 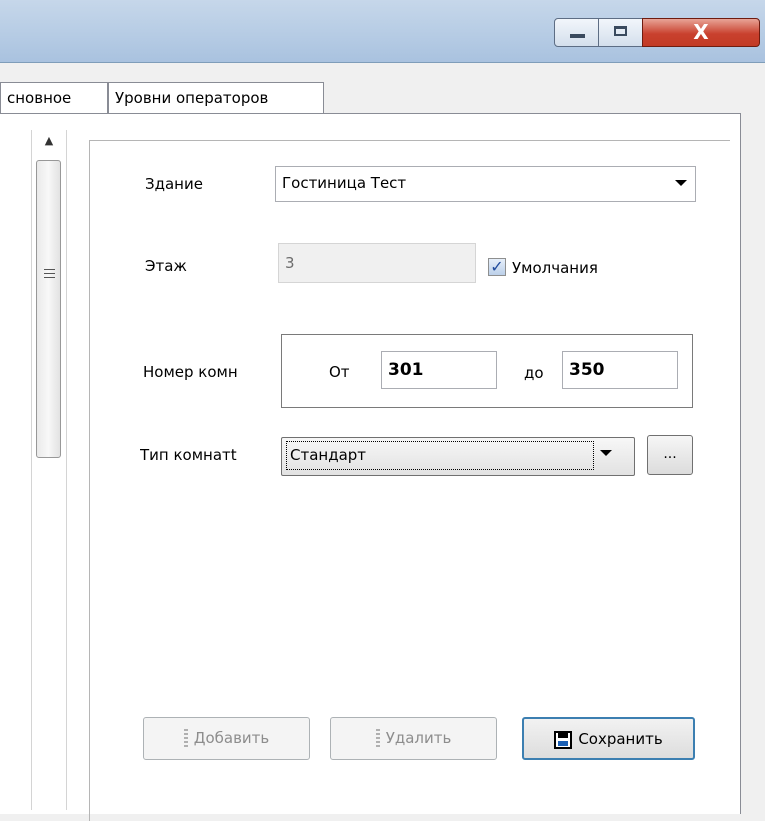 What do you see at coordinates (190, 372) in the screenshot?
I see `room-number-label: Номер комн` at bounding box center [190, 372].